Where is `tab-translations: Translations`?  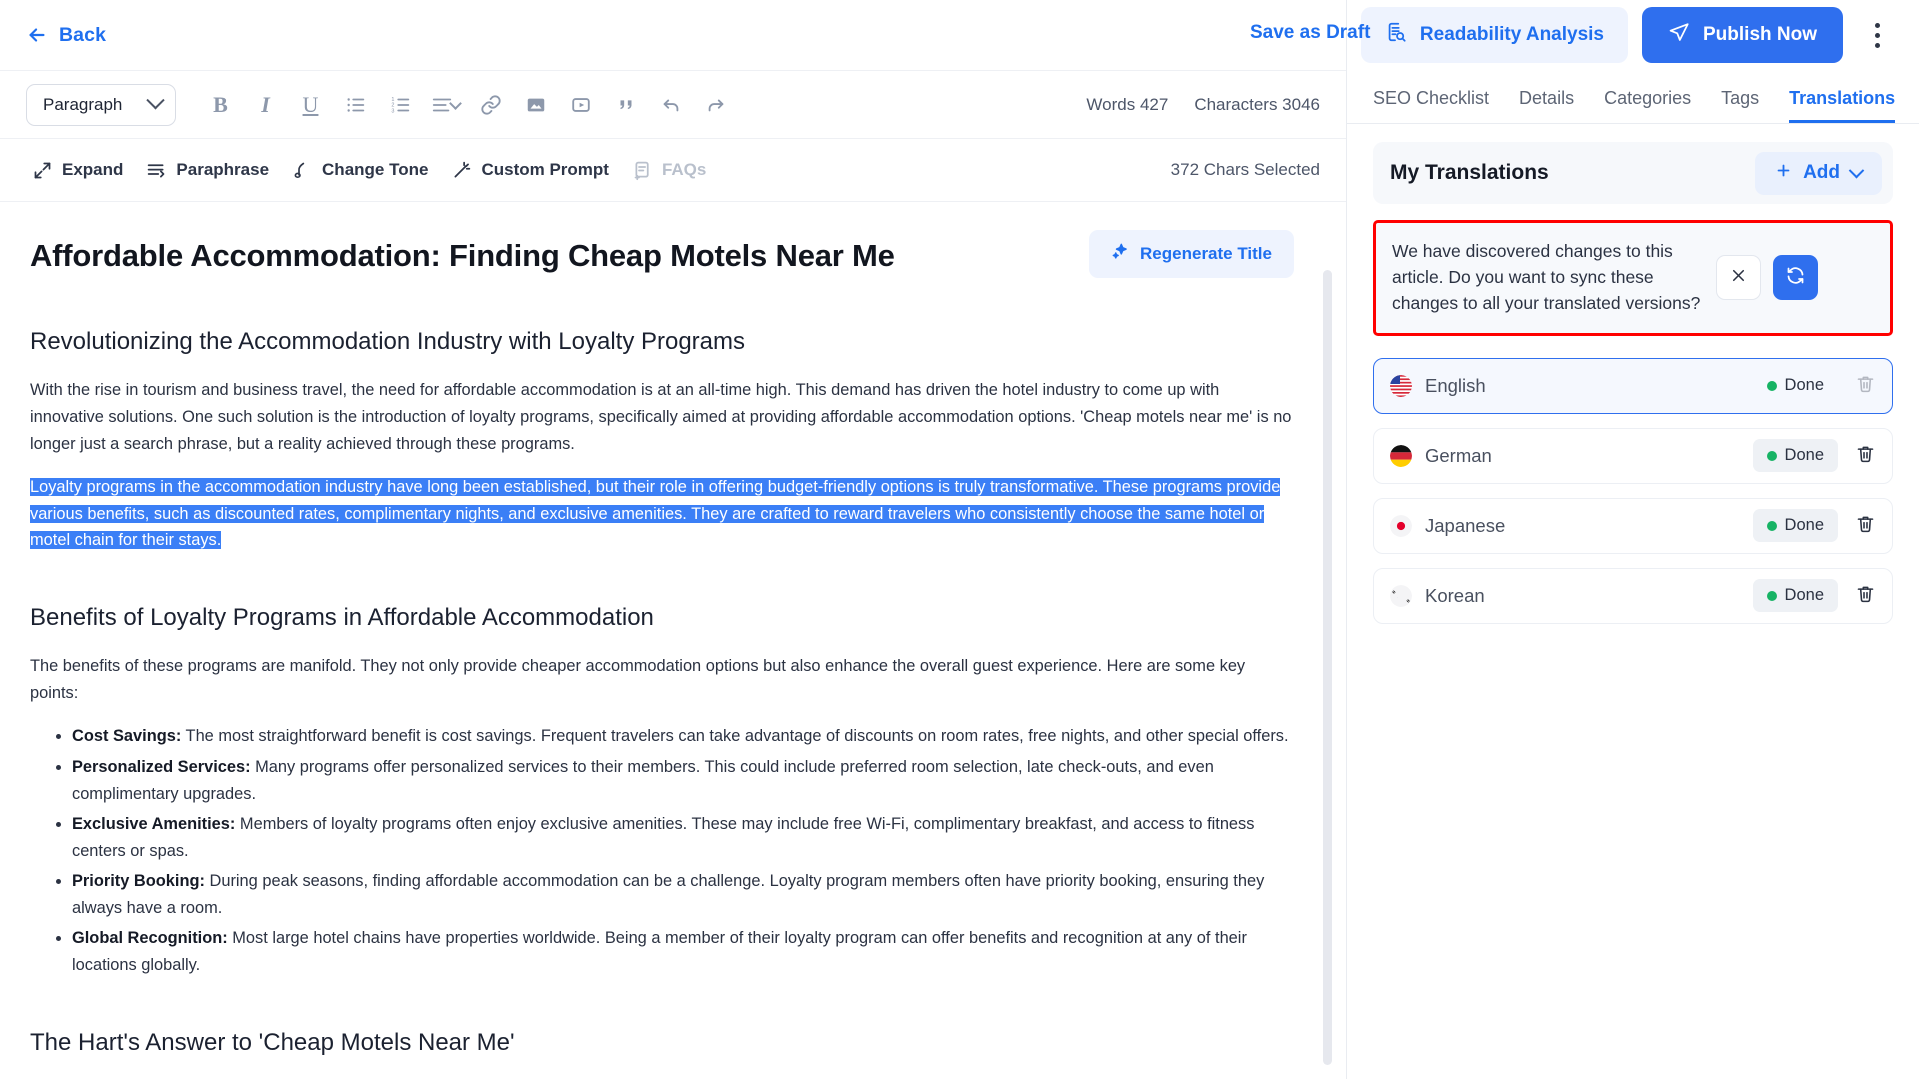
tab-translations: Translations is located at coordinates (1842, 105).